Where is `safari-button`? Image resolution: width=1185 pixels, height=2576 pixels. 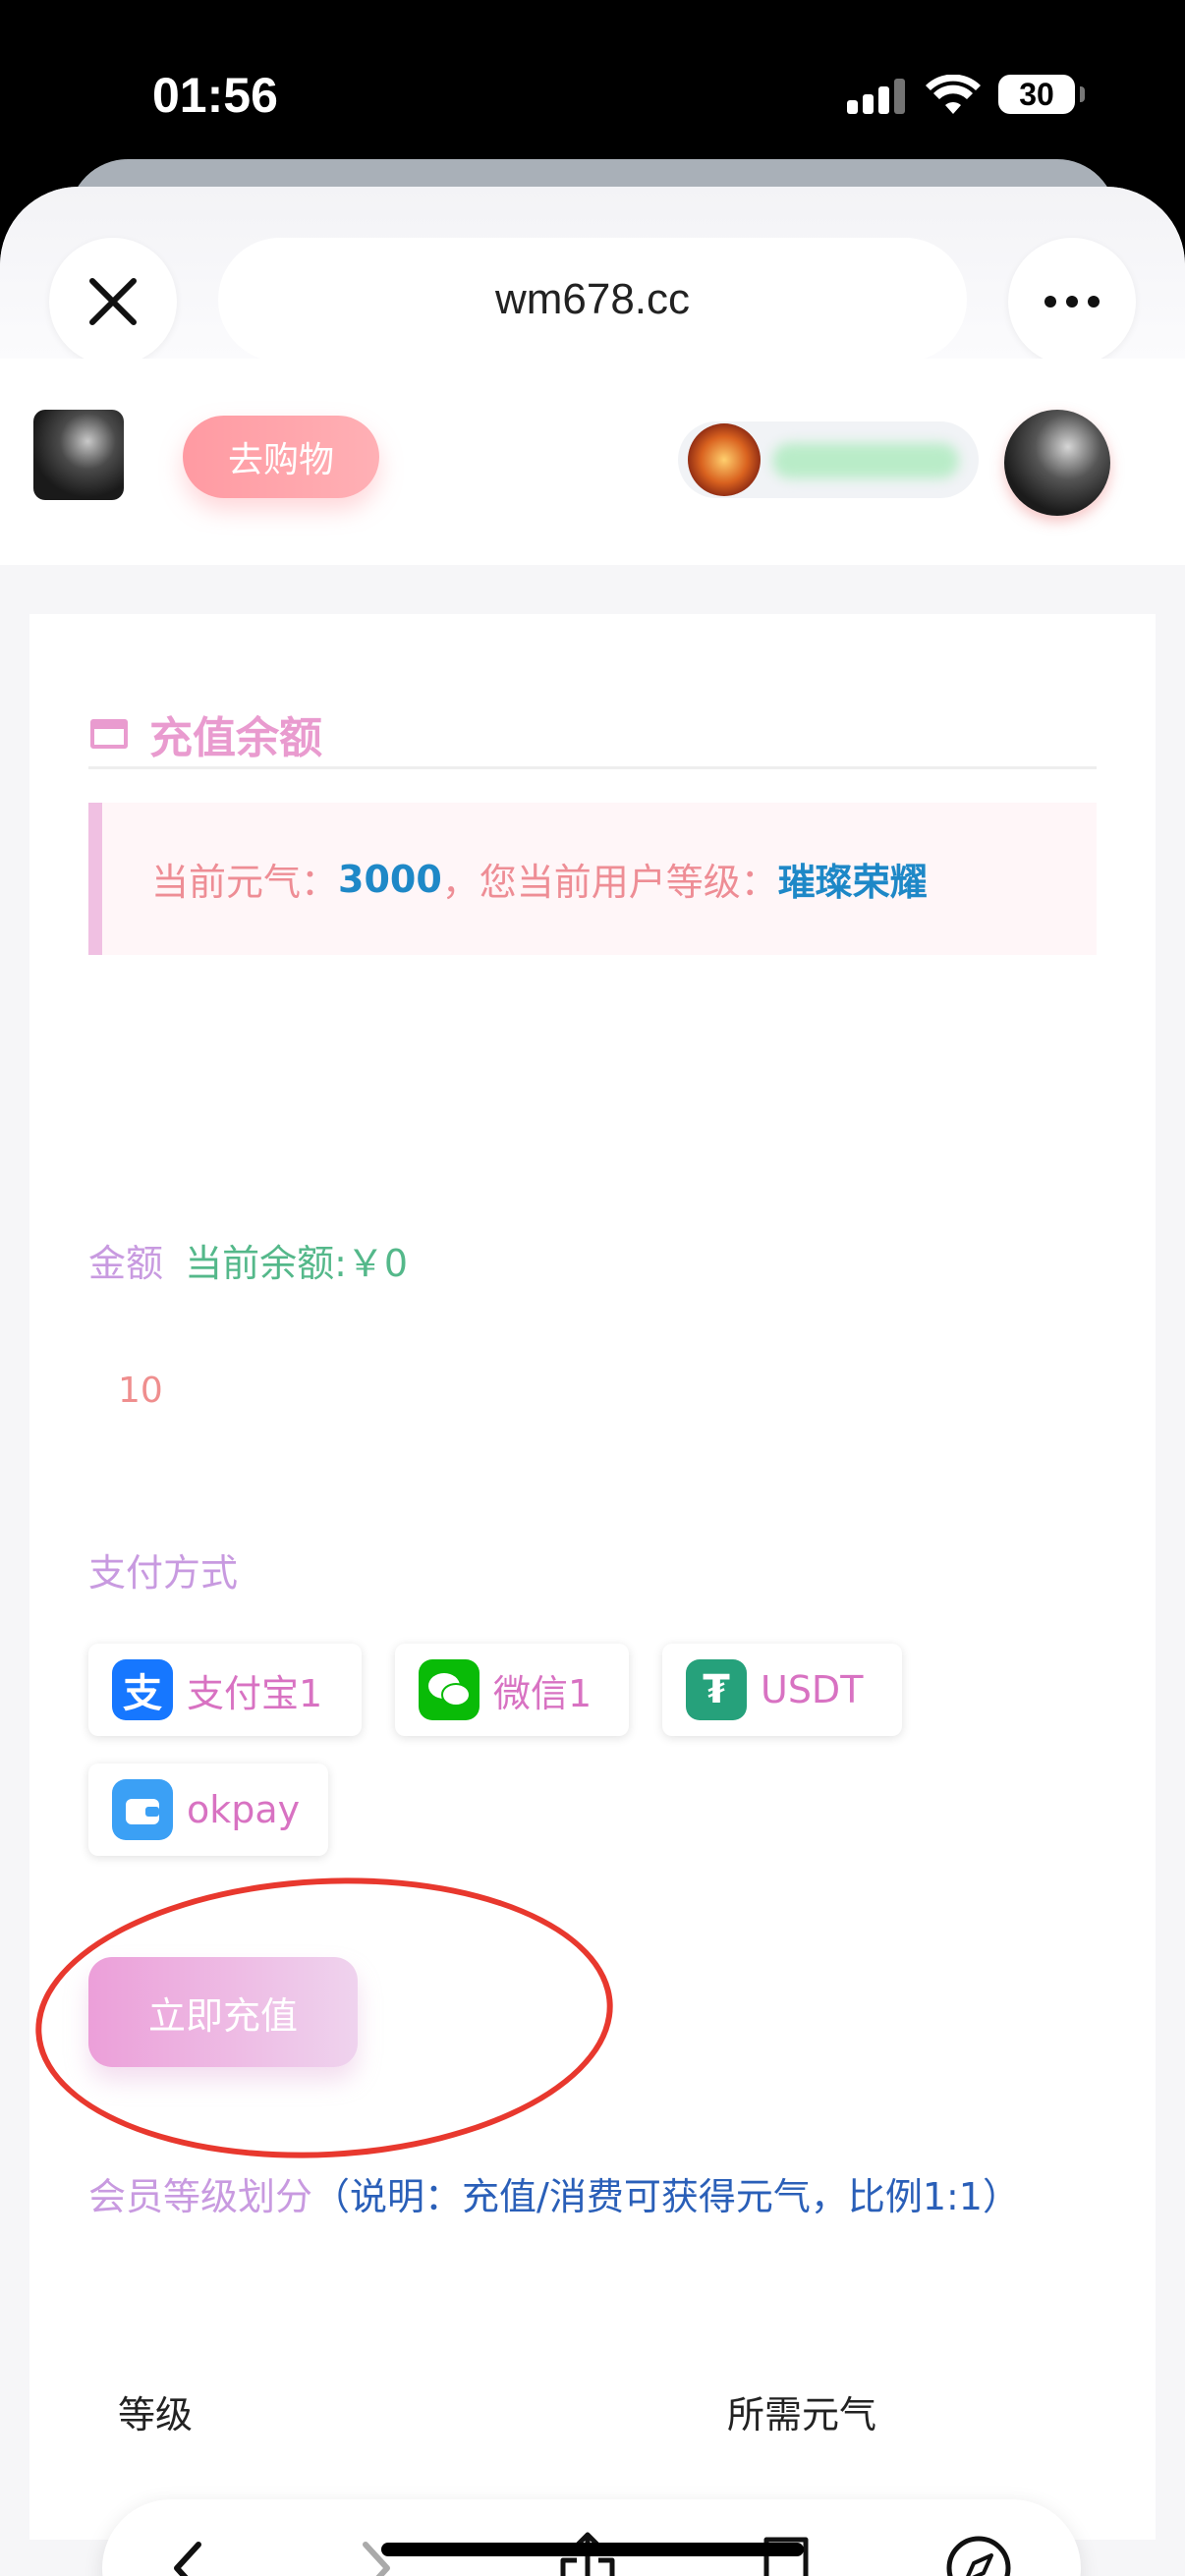 safari-button is located at coordinates (979, 2552).